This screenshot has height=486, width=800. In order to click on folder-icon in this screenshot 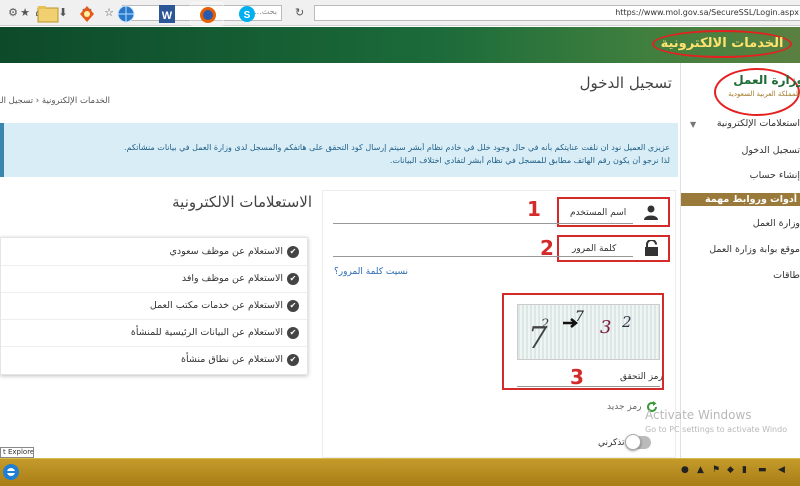, I will do `click(48, 14)`.